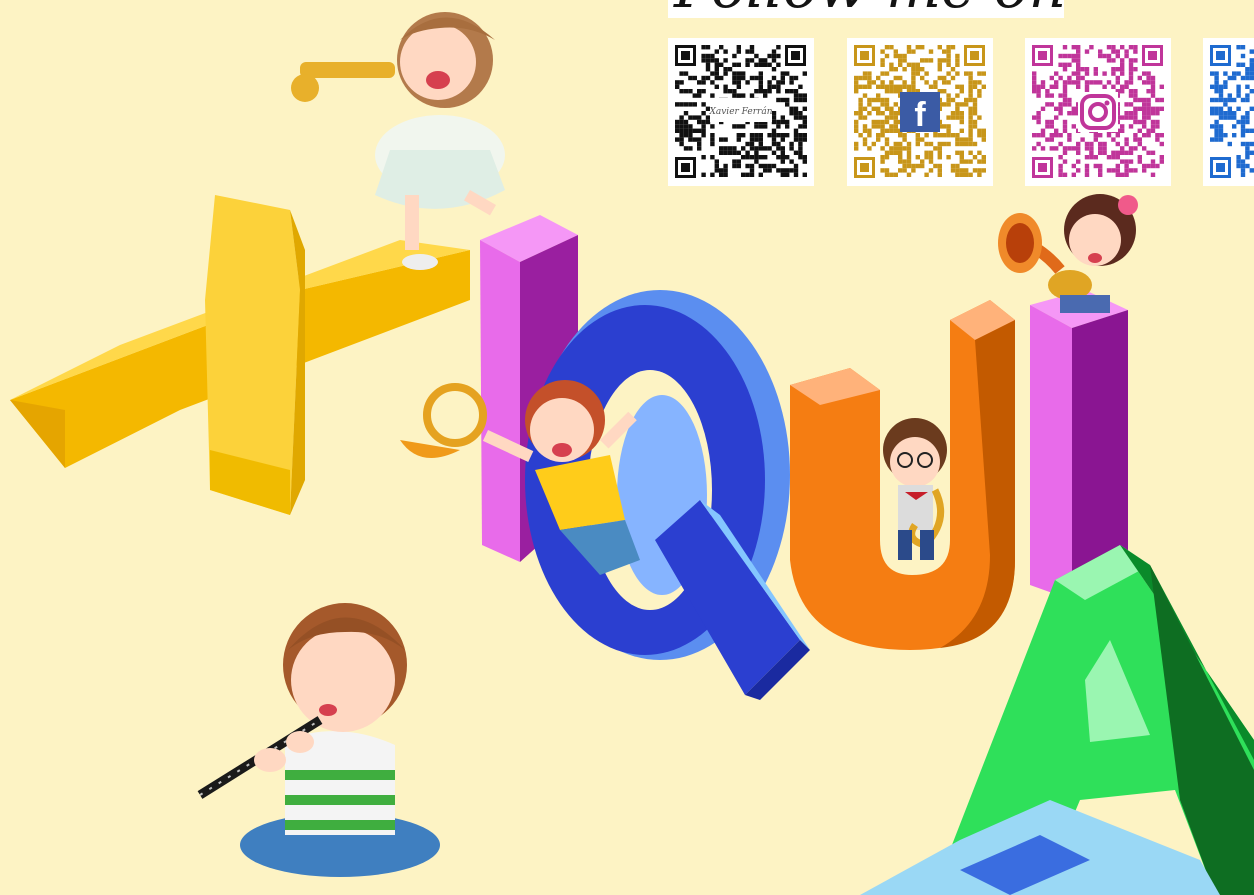 This screenshot has width=1254, height=895. I want to click on boy-with-clarinet, so click(318, 740).